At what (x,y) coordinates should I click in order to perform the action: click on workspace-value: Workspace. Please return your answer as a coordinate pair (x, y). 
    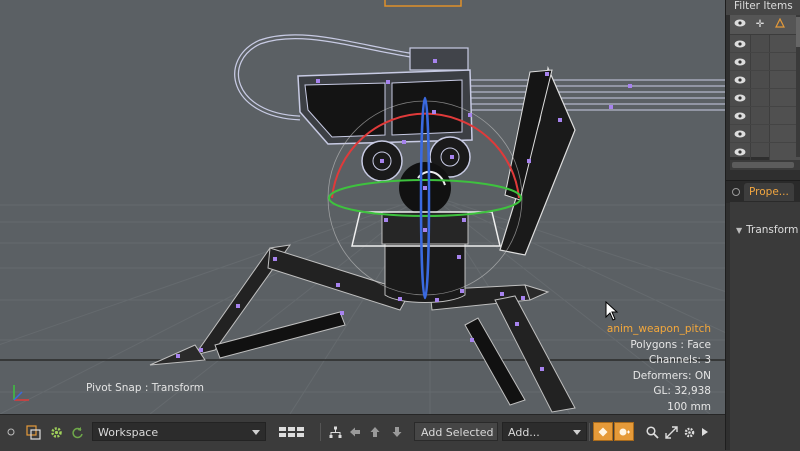
    Looking at the image, I should click on (128, 432).